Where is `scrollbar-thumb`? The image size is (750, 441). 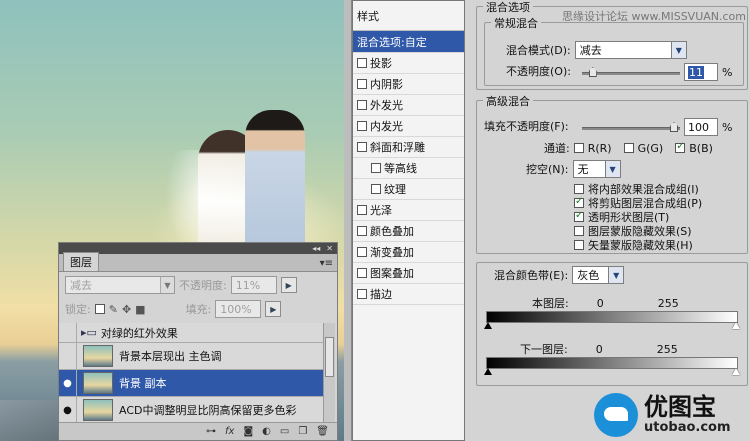
scrollbar-thumb is located at coordinates (329, 357).